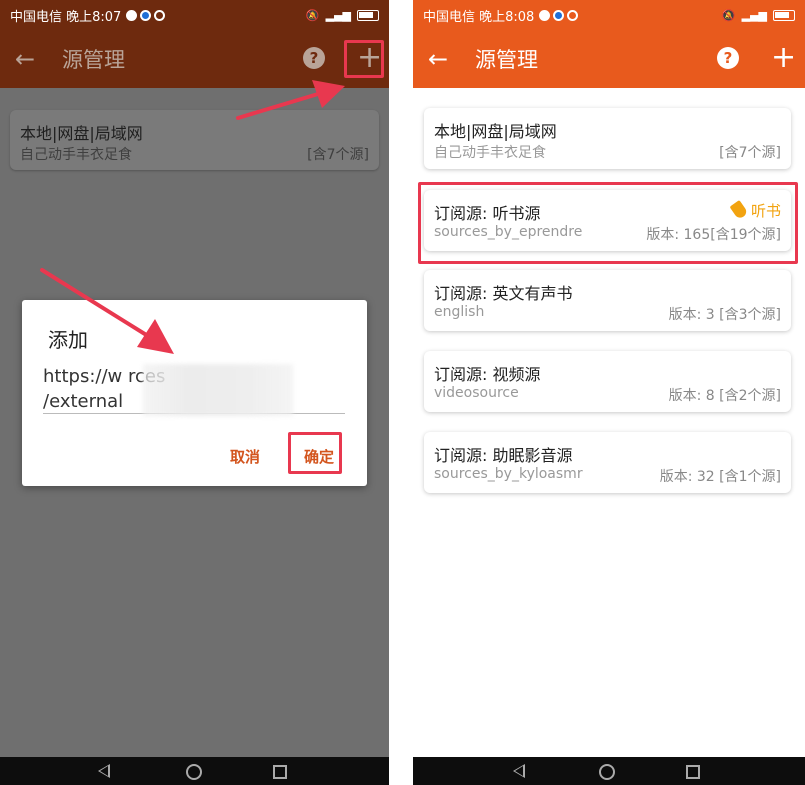  Describe the element at coordinates (607, 300) in the screenshot. I see `source-card-english: 订阅源: 英文有声书 english 版本: 3 [含3个源]` at that location.